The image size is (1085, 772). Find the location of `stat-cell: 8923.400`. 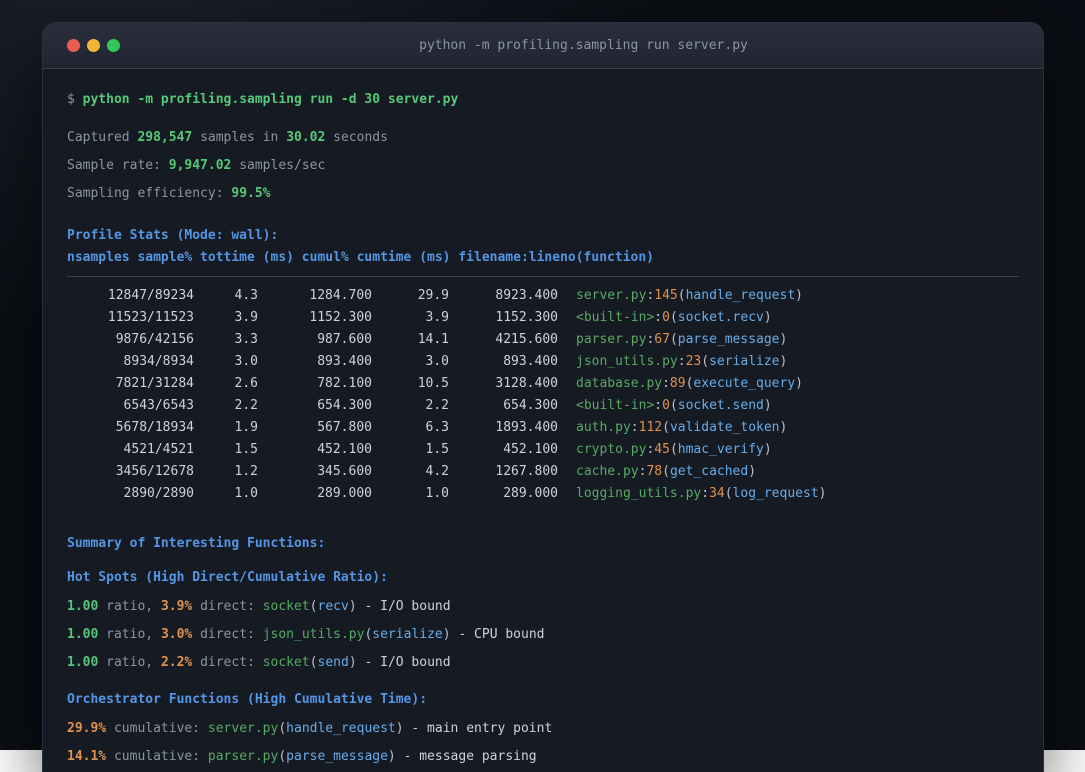

stat-cell: 8923.400 is located at coordinates (526, 295).